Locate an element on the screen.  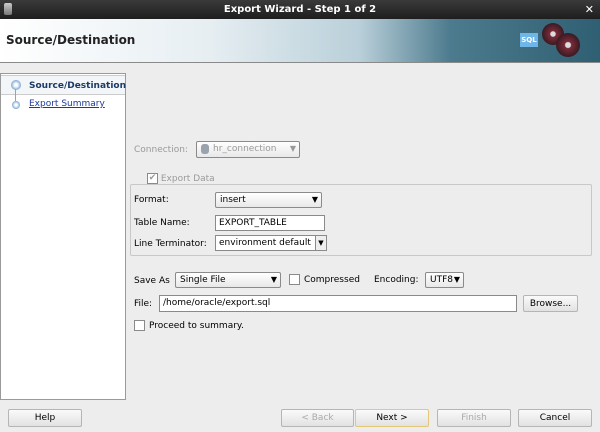
encoding-value: UTF8 is located at coordinates (441, 280).